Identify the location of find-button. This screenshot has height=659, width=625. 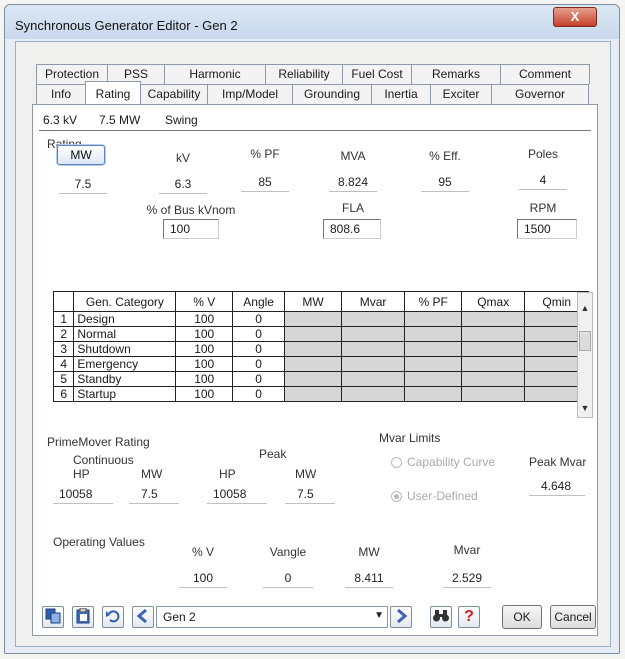
(441, 617).